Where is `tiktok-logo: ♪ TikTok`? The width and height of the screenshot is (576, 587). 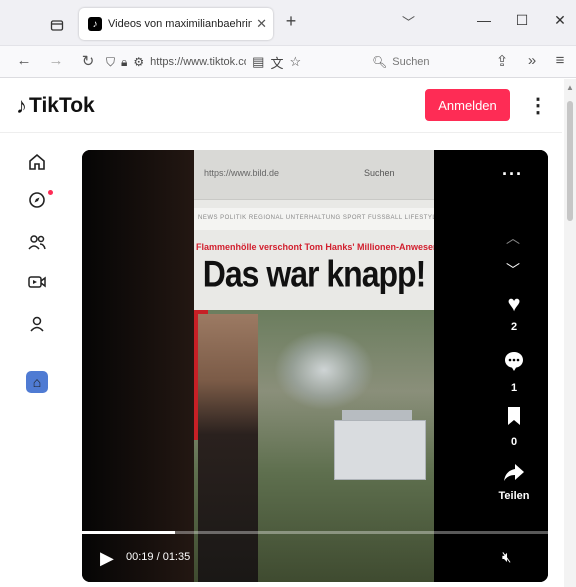 tiktok-logo: ♪ TikTok is located at coordinates (55, 106).